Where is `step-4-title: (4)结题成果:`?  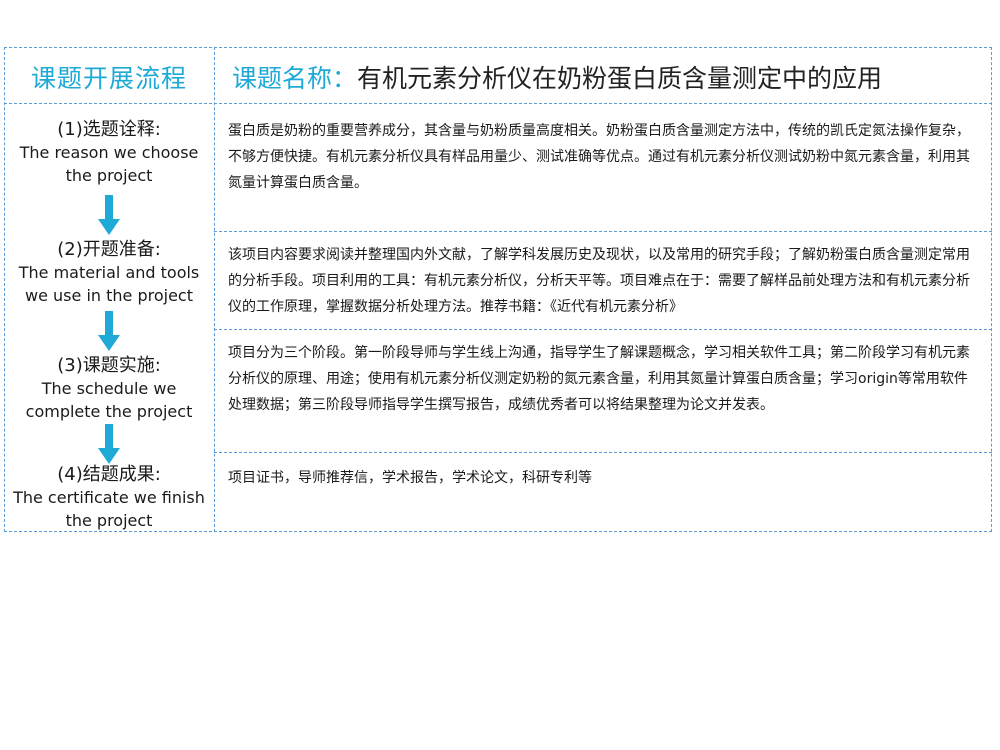
step-4-title: (4)结题成果: is located at coordinates (109, 474).